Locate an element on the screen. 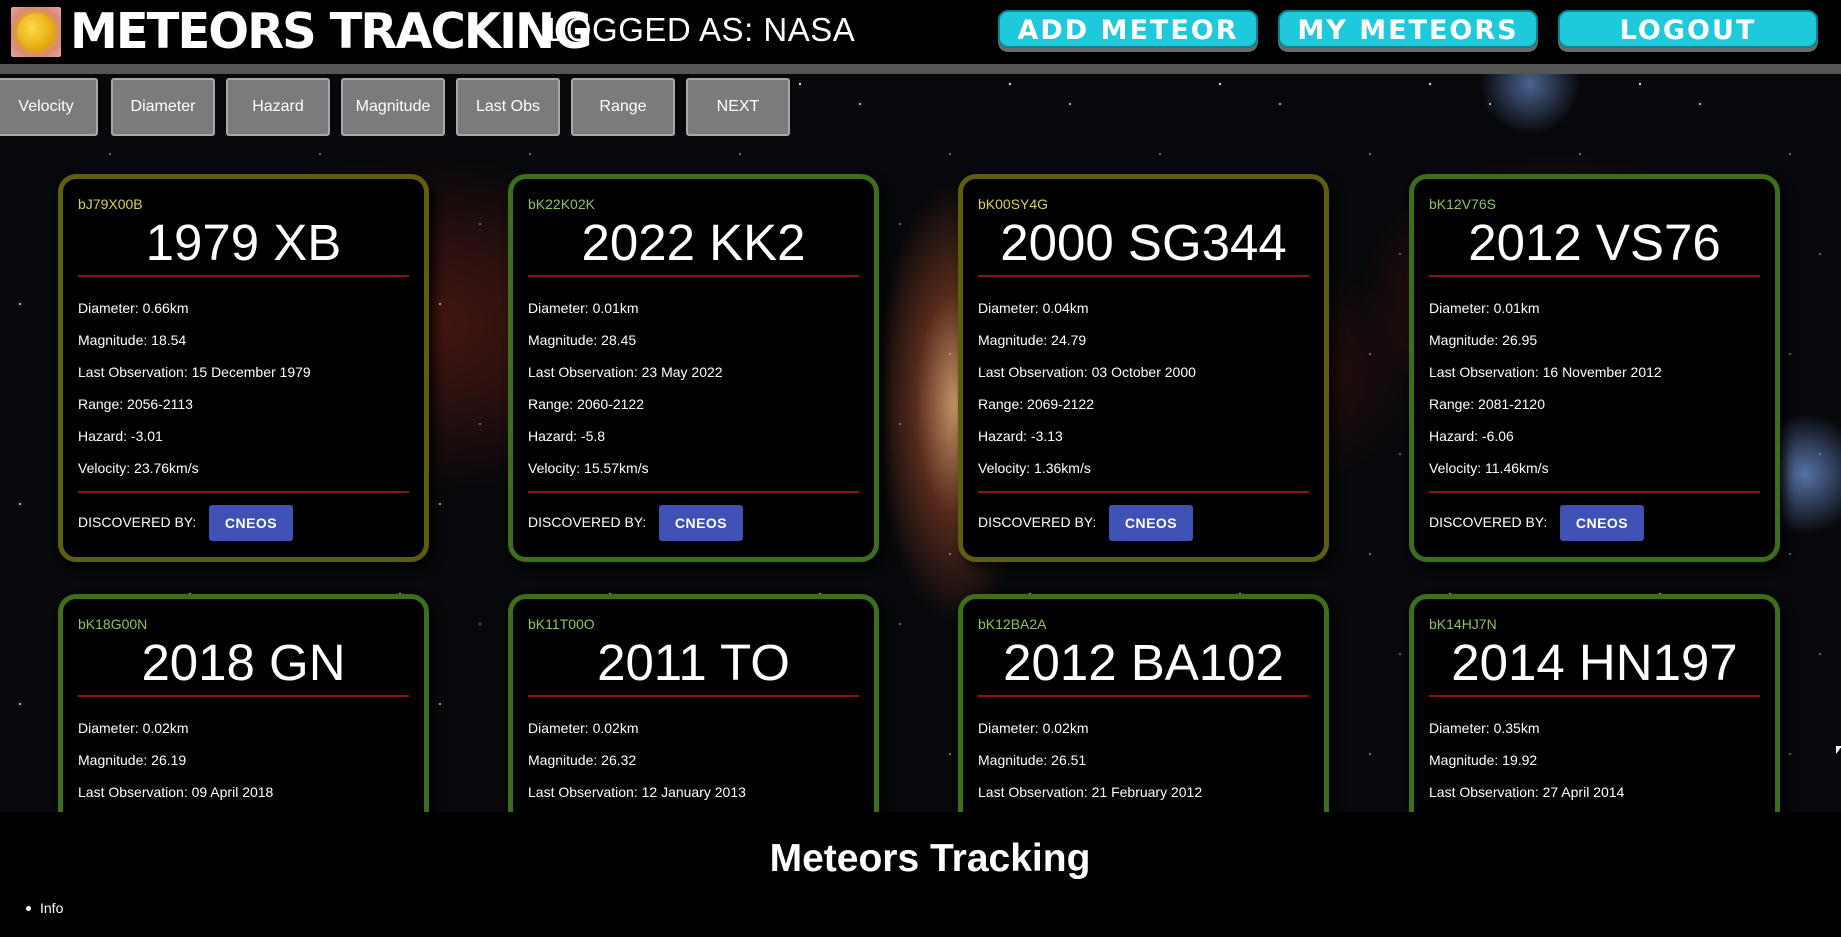 The image size is (1841, 937). meteor-diameter: Diameter: 0.04km is located at coordinates (1033, 308).